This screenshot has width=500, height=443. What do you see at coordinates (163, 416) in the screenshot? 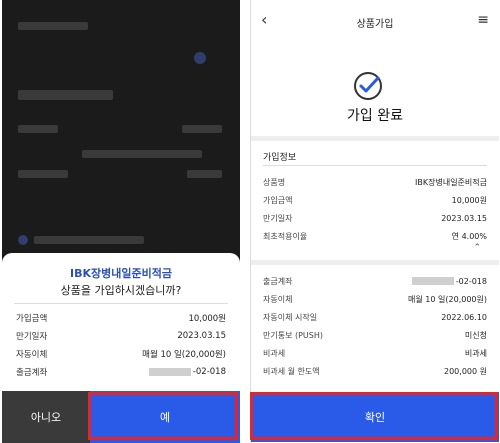
I see `highlight-frame-yes` at bounding box center [163, 416].